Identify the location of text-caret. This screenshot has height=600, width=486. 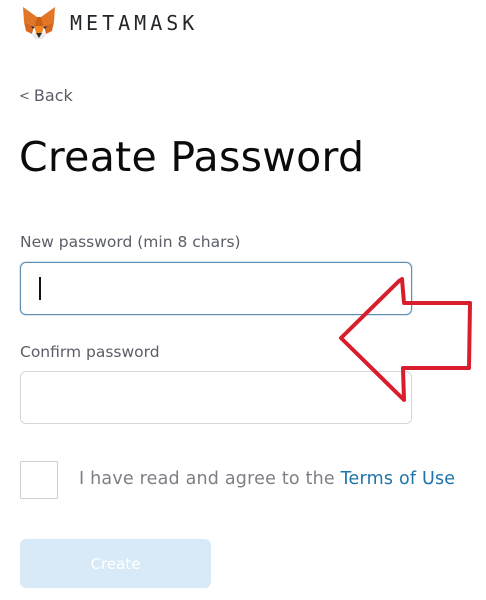
(40, 288).